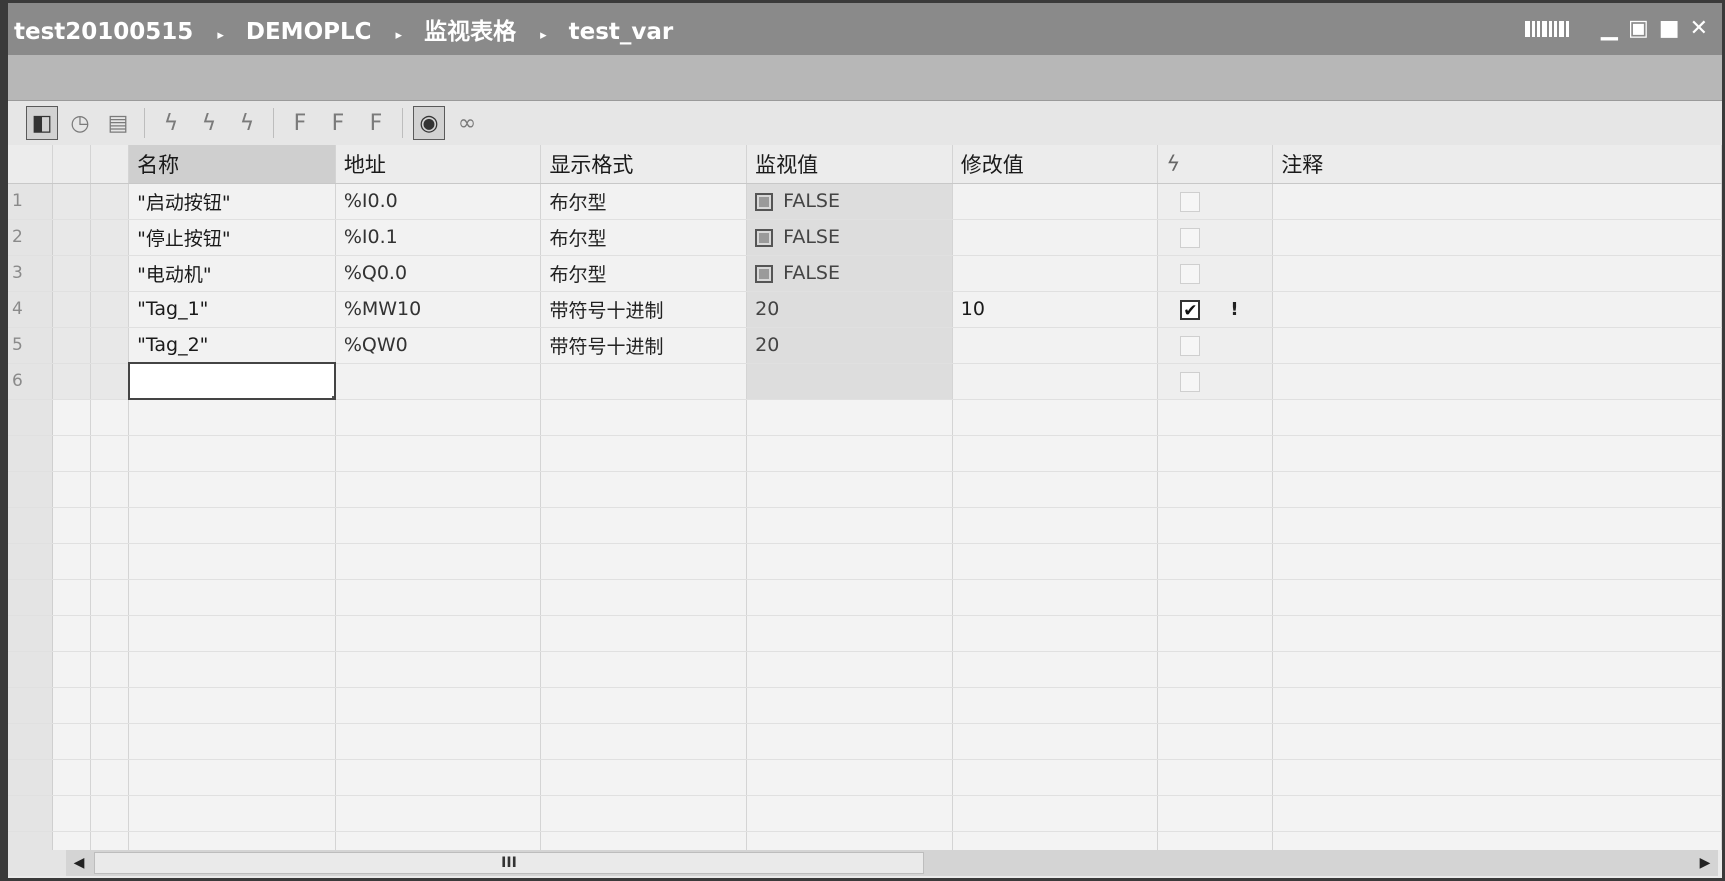 This screenshot has height=881, width=1725. What do you see at coordinates (1638, 29) in the screenshot?
I see `restore-icon: ▣` at bounding box center [1638, 29].